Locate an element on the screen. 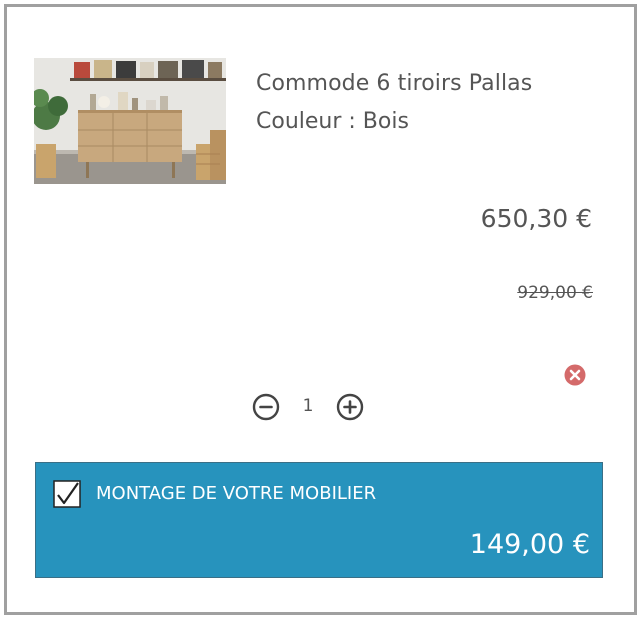 The image size is (640, 619). plus-circle-icon is located at coordinates (350, 407).